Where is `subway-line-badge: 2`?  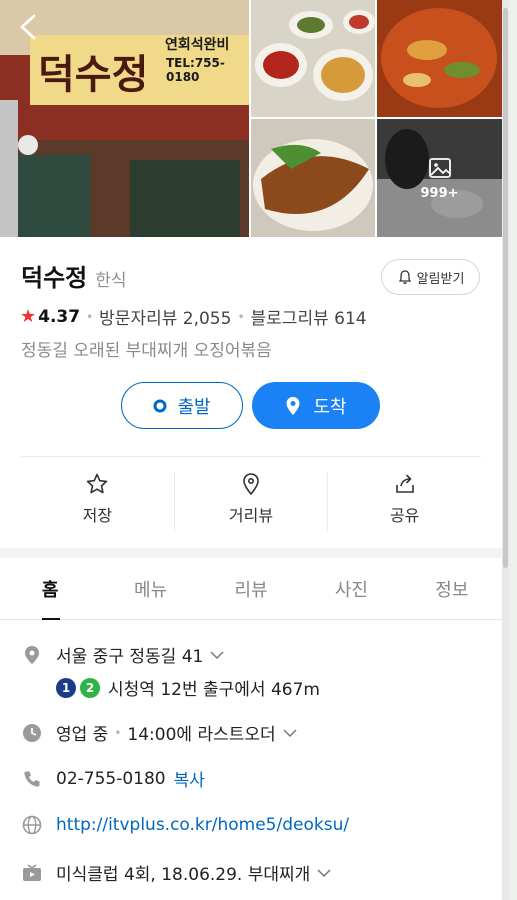 subway-line-badge: 2 is located at coordinates (90, 687).